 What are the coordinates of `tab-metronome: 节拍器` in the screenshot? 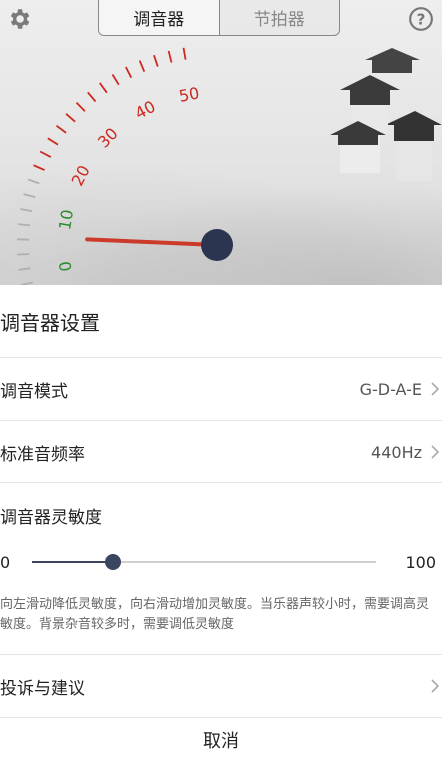 It's located at (280, 17).